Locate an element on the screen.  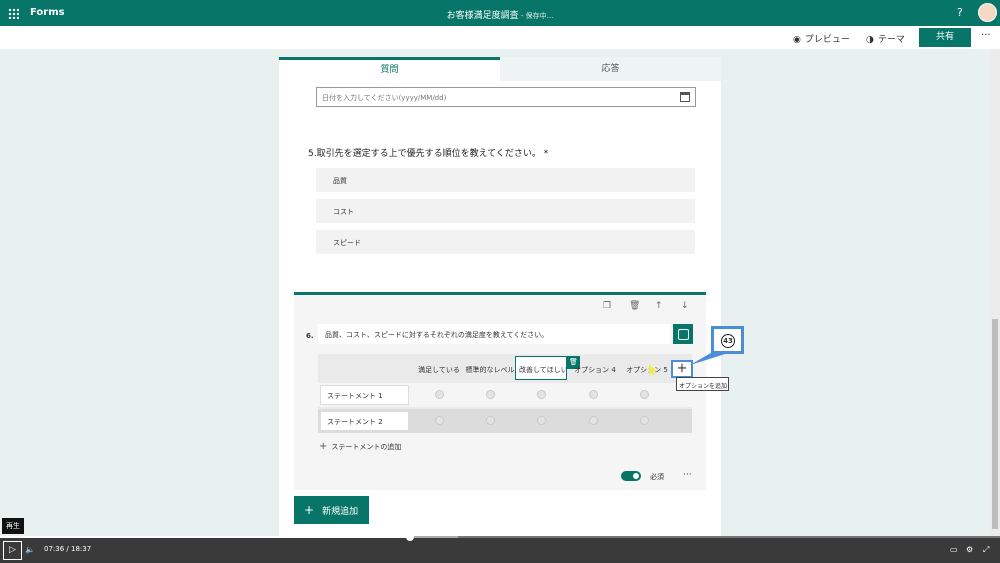
fullscreen-icon: ⤢ is located at coordinates (986, 550).